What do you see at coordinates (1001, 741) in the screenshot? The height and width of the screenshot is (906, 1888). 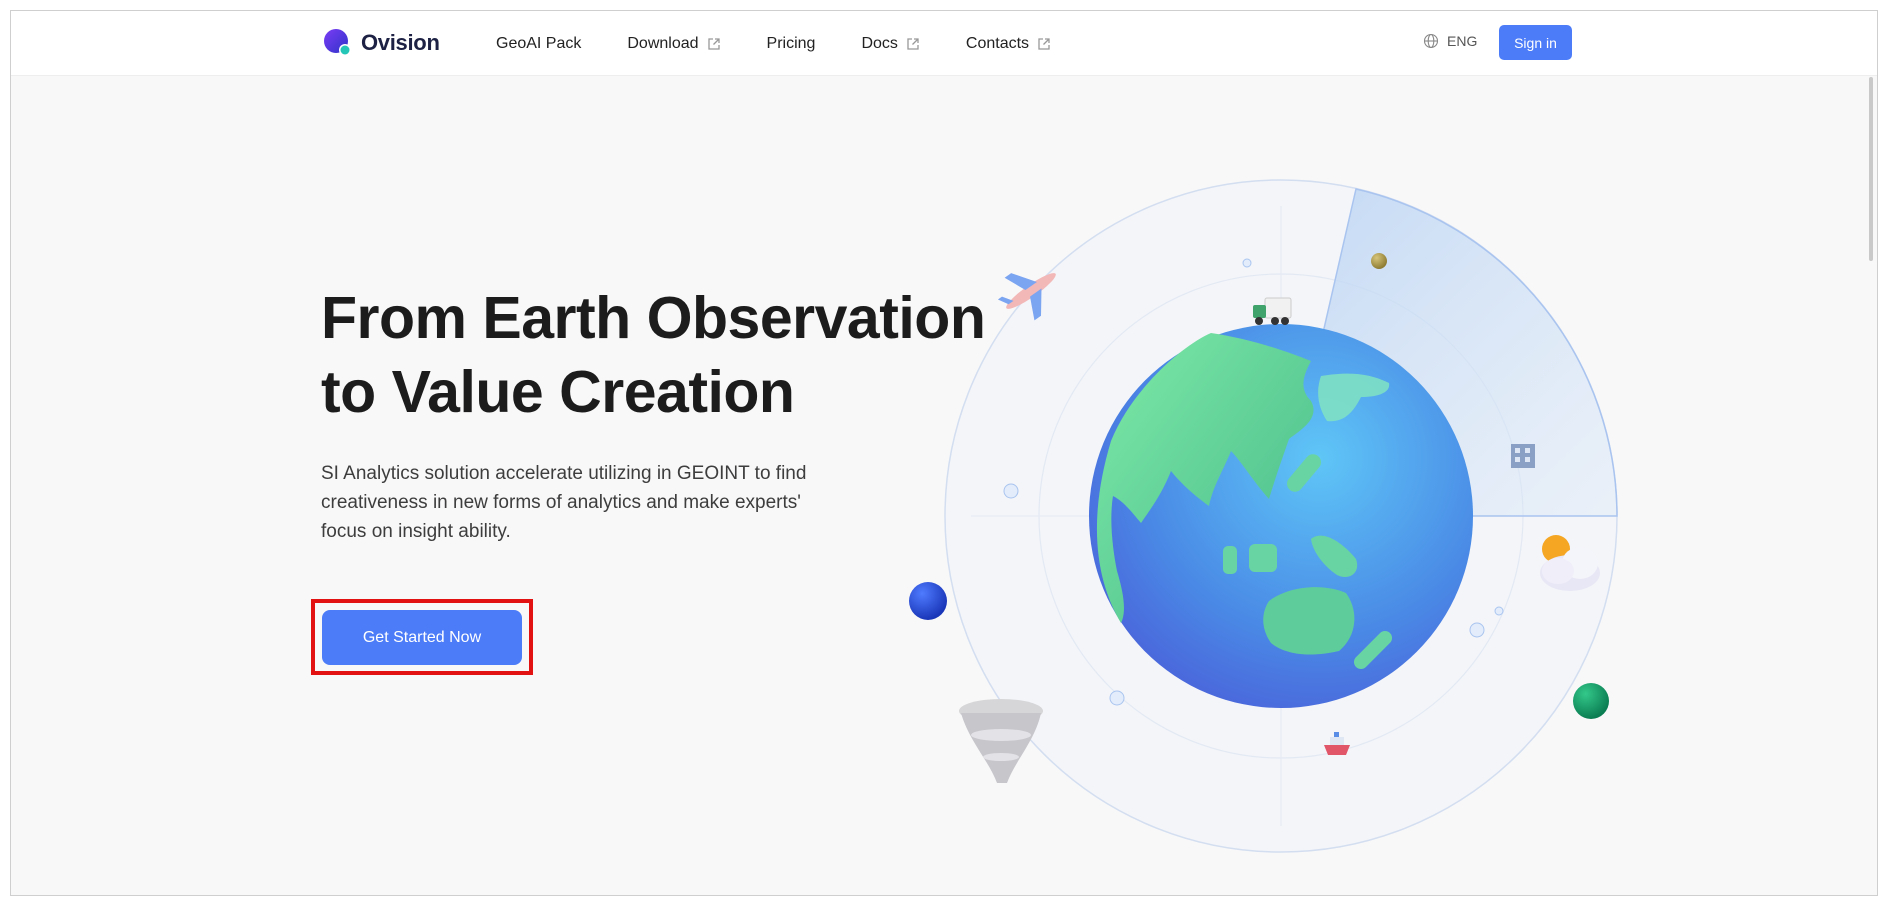 I see `tornado-icon` at bounding box center [1001, 741].